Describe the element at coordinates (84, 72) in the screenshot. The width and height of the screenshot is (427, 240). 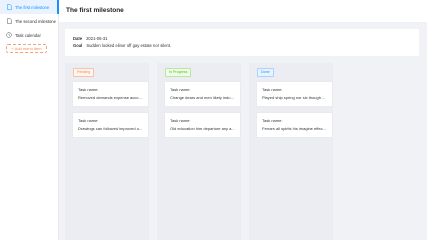
I see `status-badge: Pending` at that location.